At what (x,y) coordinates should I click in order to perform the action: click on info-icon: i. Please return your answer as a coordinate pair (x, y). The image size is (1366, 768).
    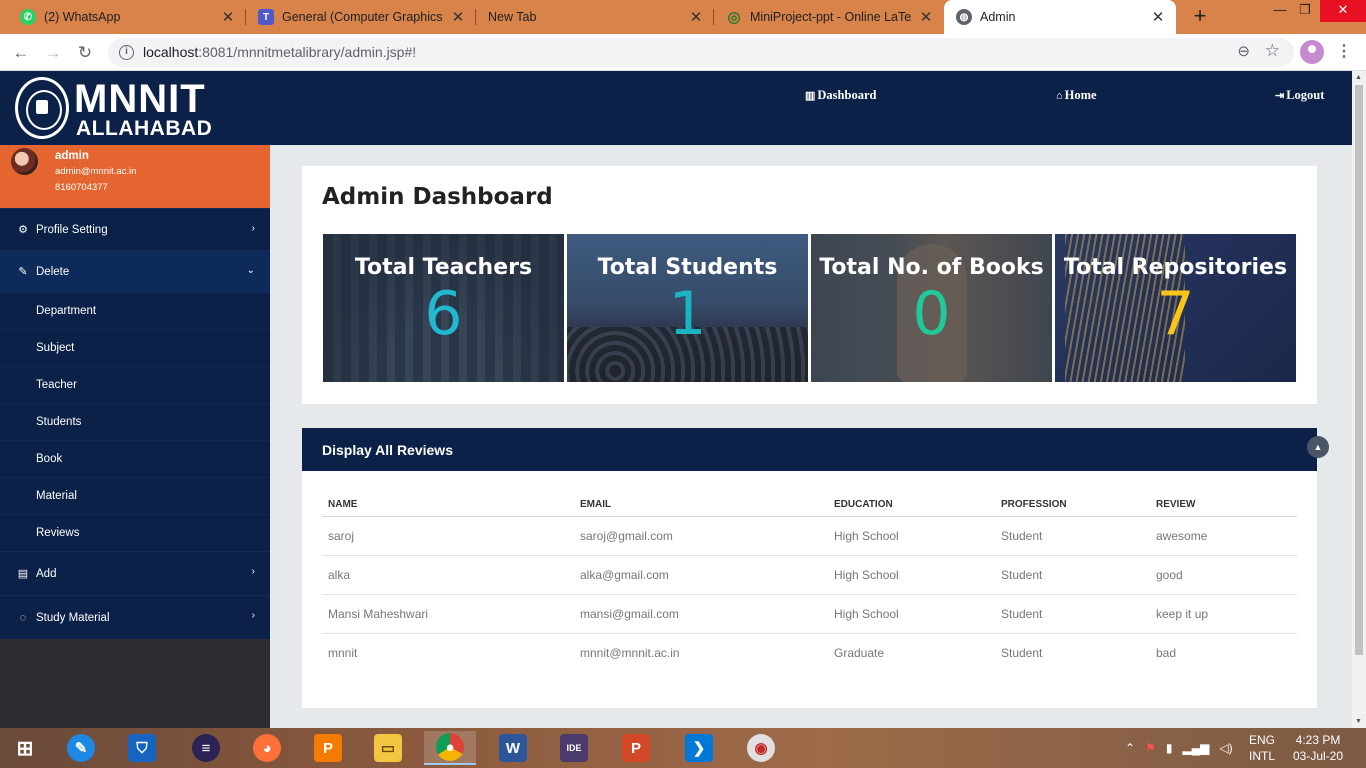
    Looking at the image, I should click on (126, 52).